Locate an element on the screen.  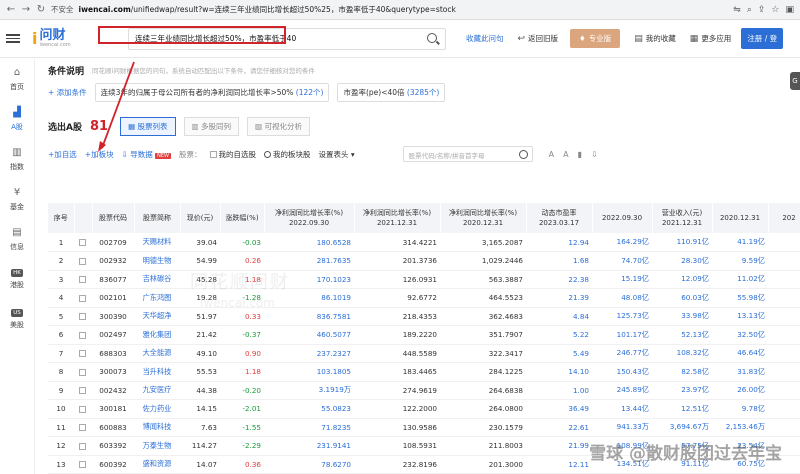
login-button: 注册 / 登 is located at coordinates (762, 38).